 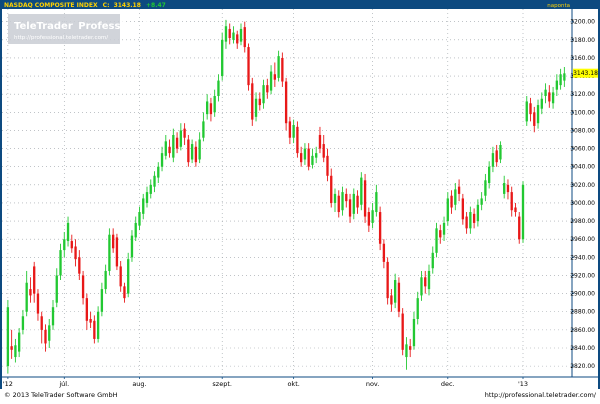 What do you see at coordinates (582, 348) in the screenshot?
I see `y-tick-label: 2840.00` at bounding box center [582, 348].